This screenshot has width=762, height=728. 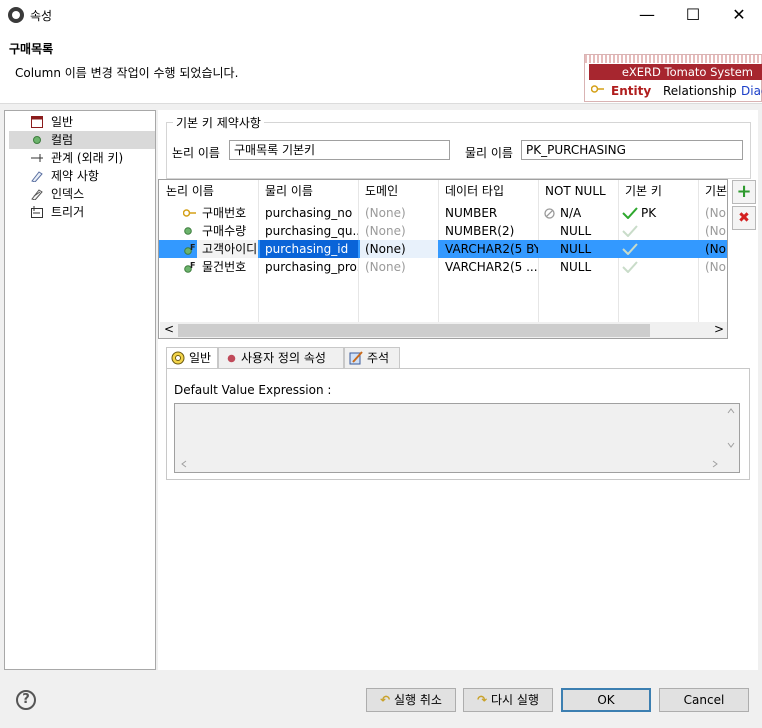 I want to click on nav-item-triggers: 트리거, so click(x=82, y=212).